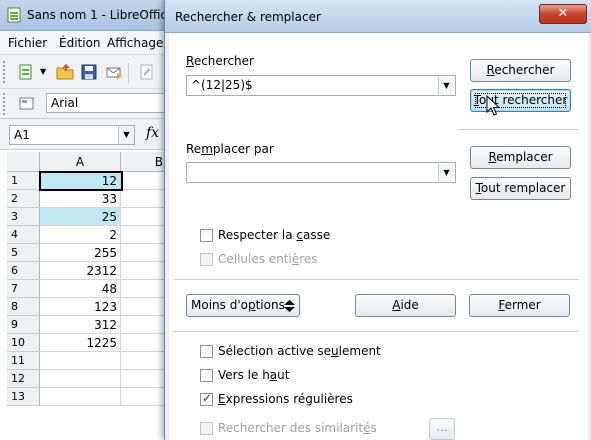 Image resolution: width=591 pixels, height=440 pixels. Describe the element at coordinates (65, 72) in the screenshot. I see `open-folder-icon` at that location.